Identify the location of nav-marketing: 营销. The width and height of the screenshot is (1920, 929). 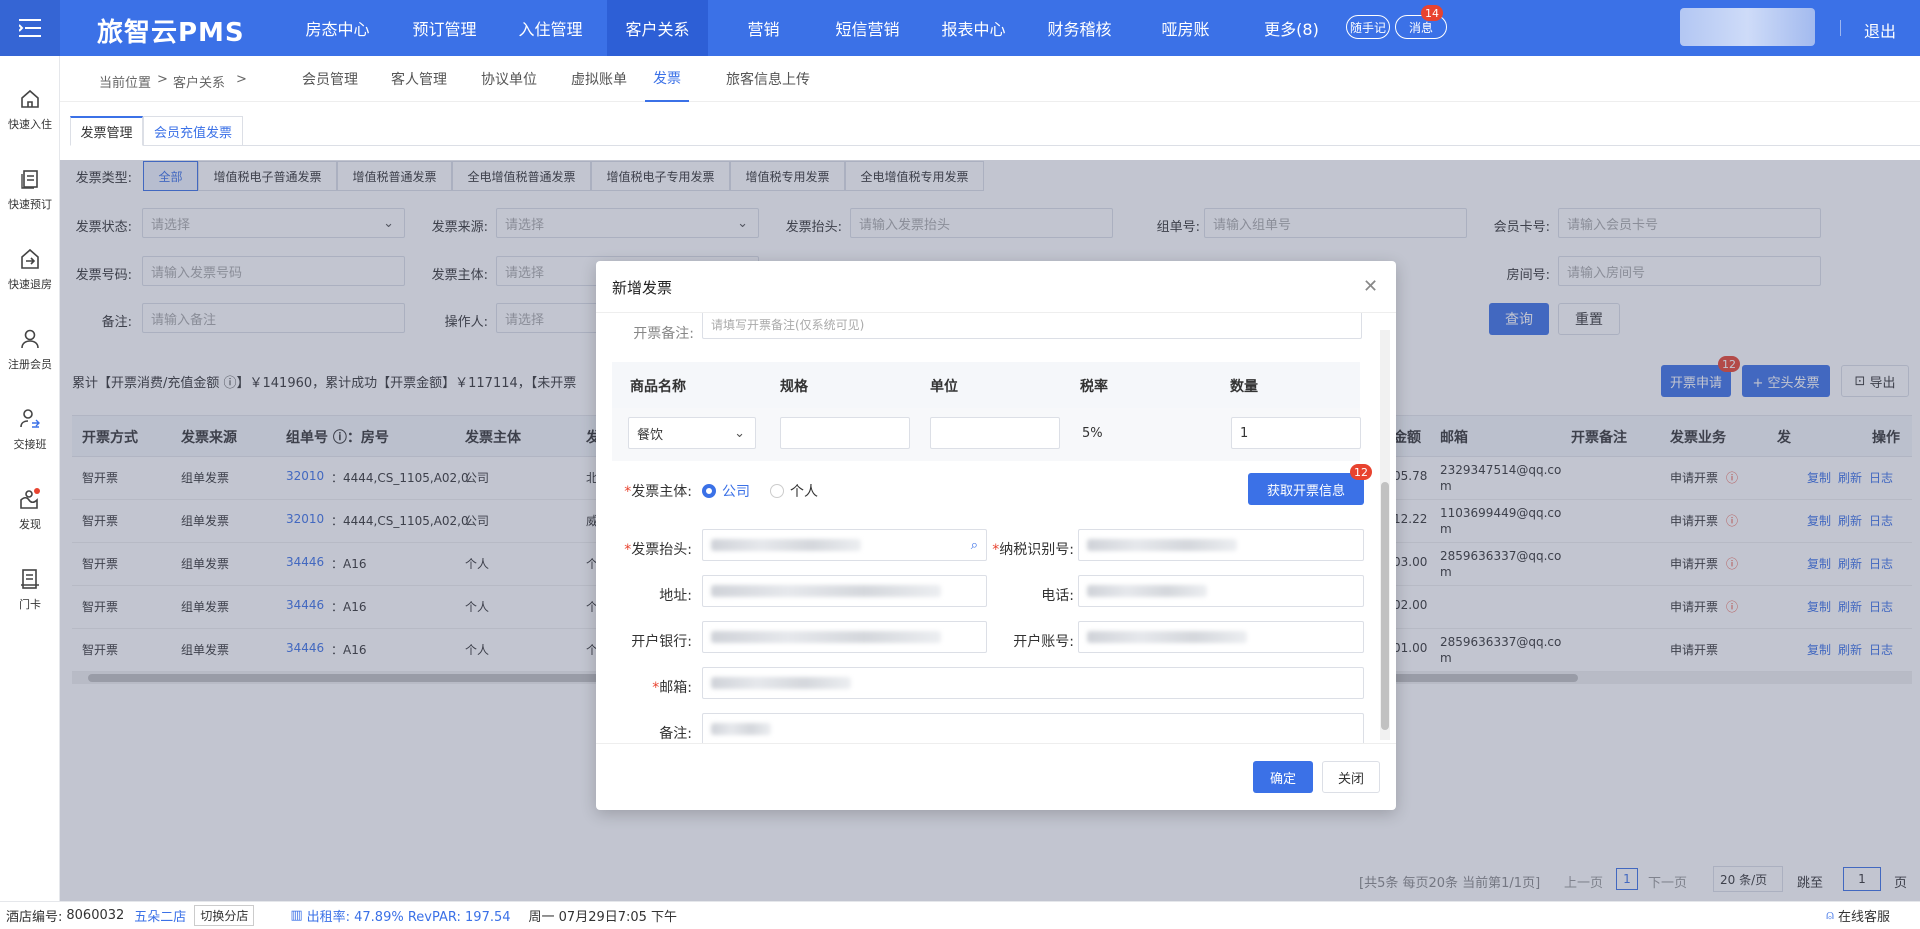
(763, 28).